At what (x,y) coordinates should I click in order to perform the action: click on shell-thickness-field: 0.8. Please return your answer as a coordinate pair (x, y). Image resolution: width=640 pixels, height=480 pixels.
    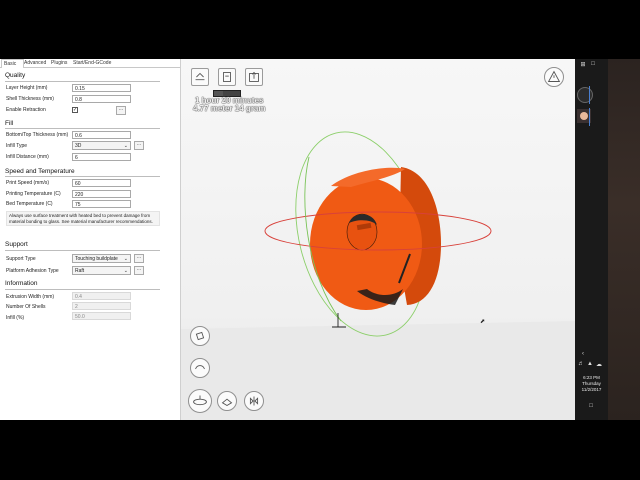
    Looking at the image, I should click on (101, 99).